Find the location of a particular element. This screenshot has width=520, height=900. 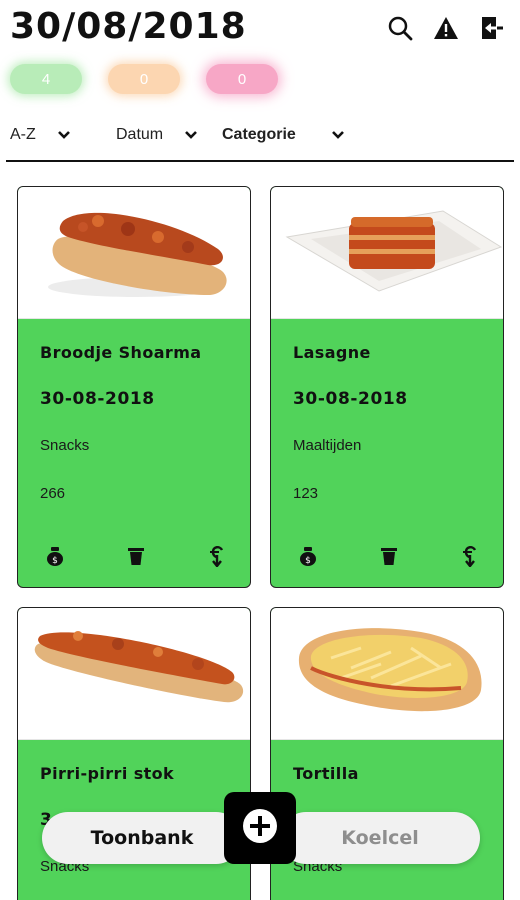

plus-icon is located at coordinates (260, 828).